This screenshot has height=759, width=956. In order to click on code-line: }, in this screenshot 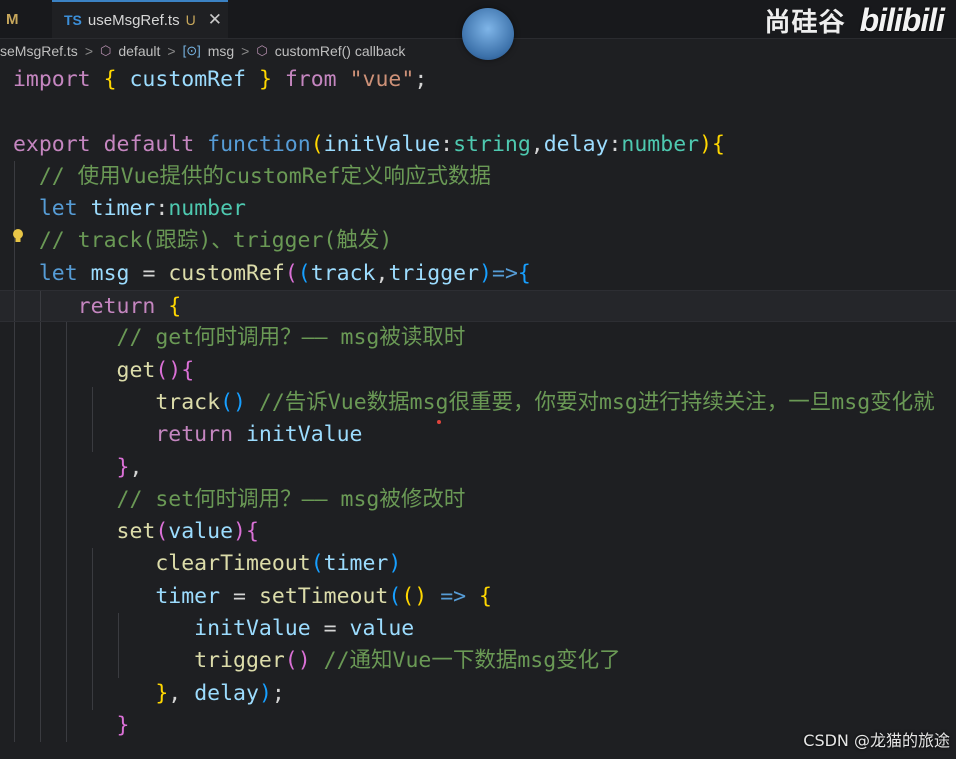, I will do `click(478, 467)`.